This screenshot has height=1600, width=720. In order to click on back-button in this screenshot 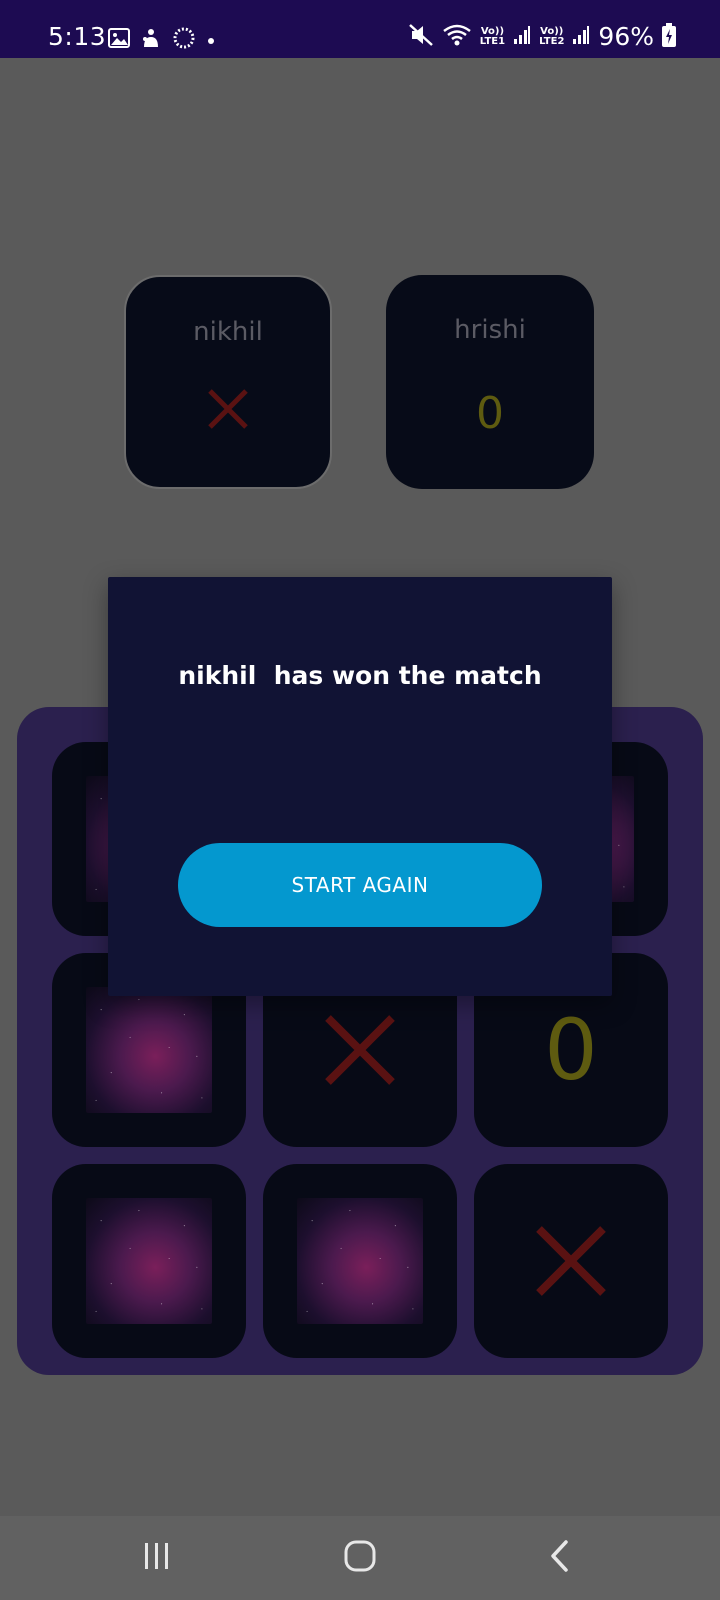, I will do `click(560, 1558)`.